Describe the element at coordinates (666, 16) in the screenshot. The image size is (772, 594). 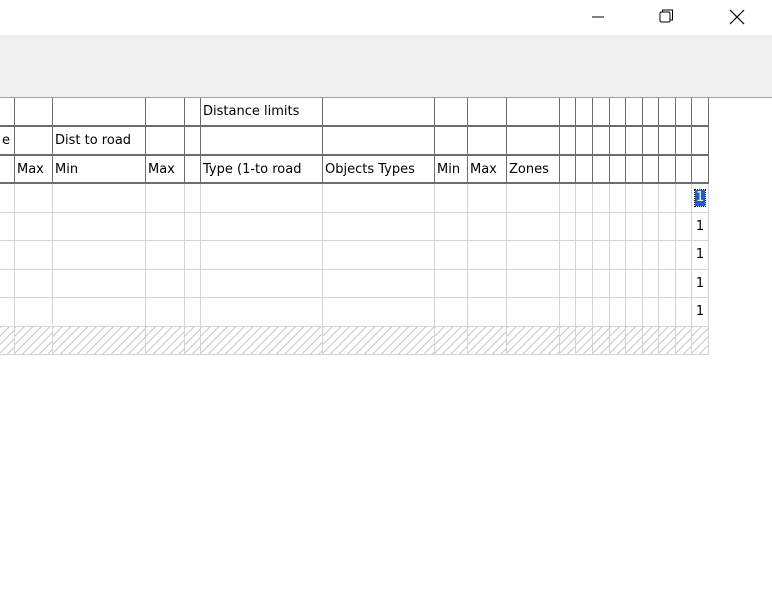
I see `restore-button` at that location.